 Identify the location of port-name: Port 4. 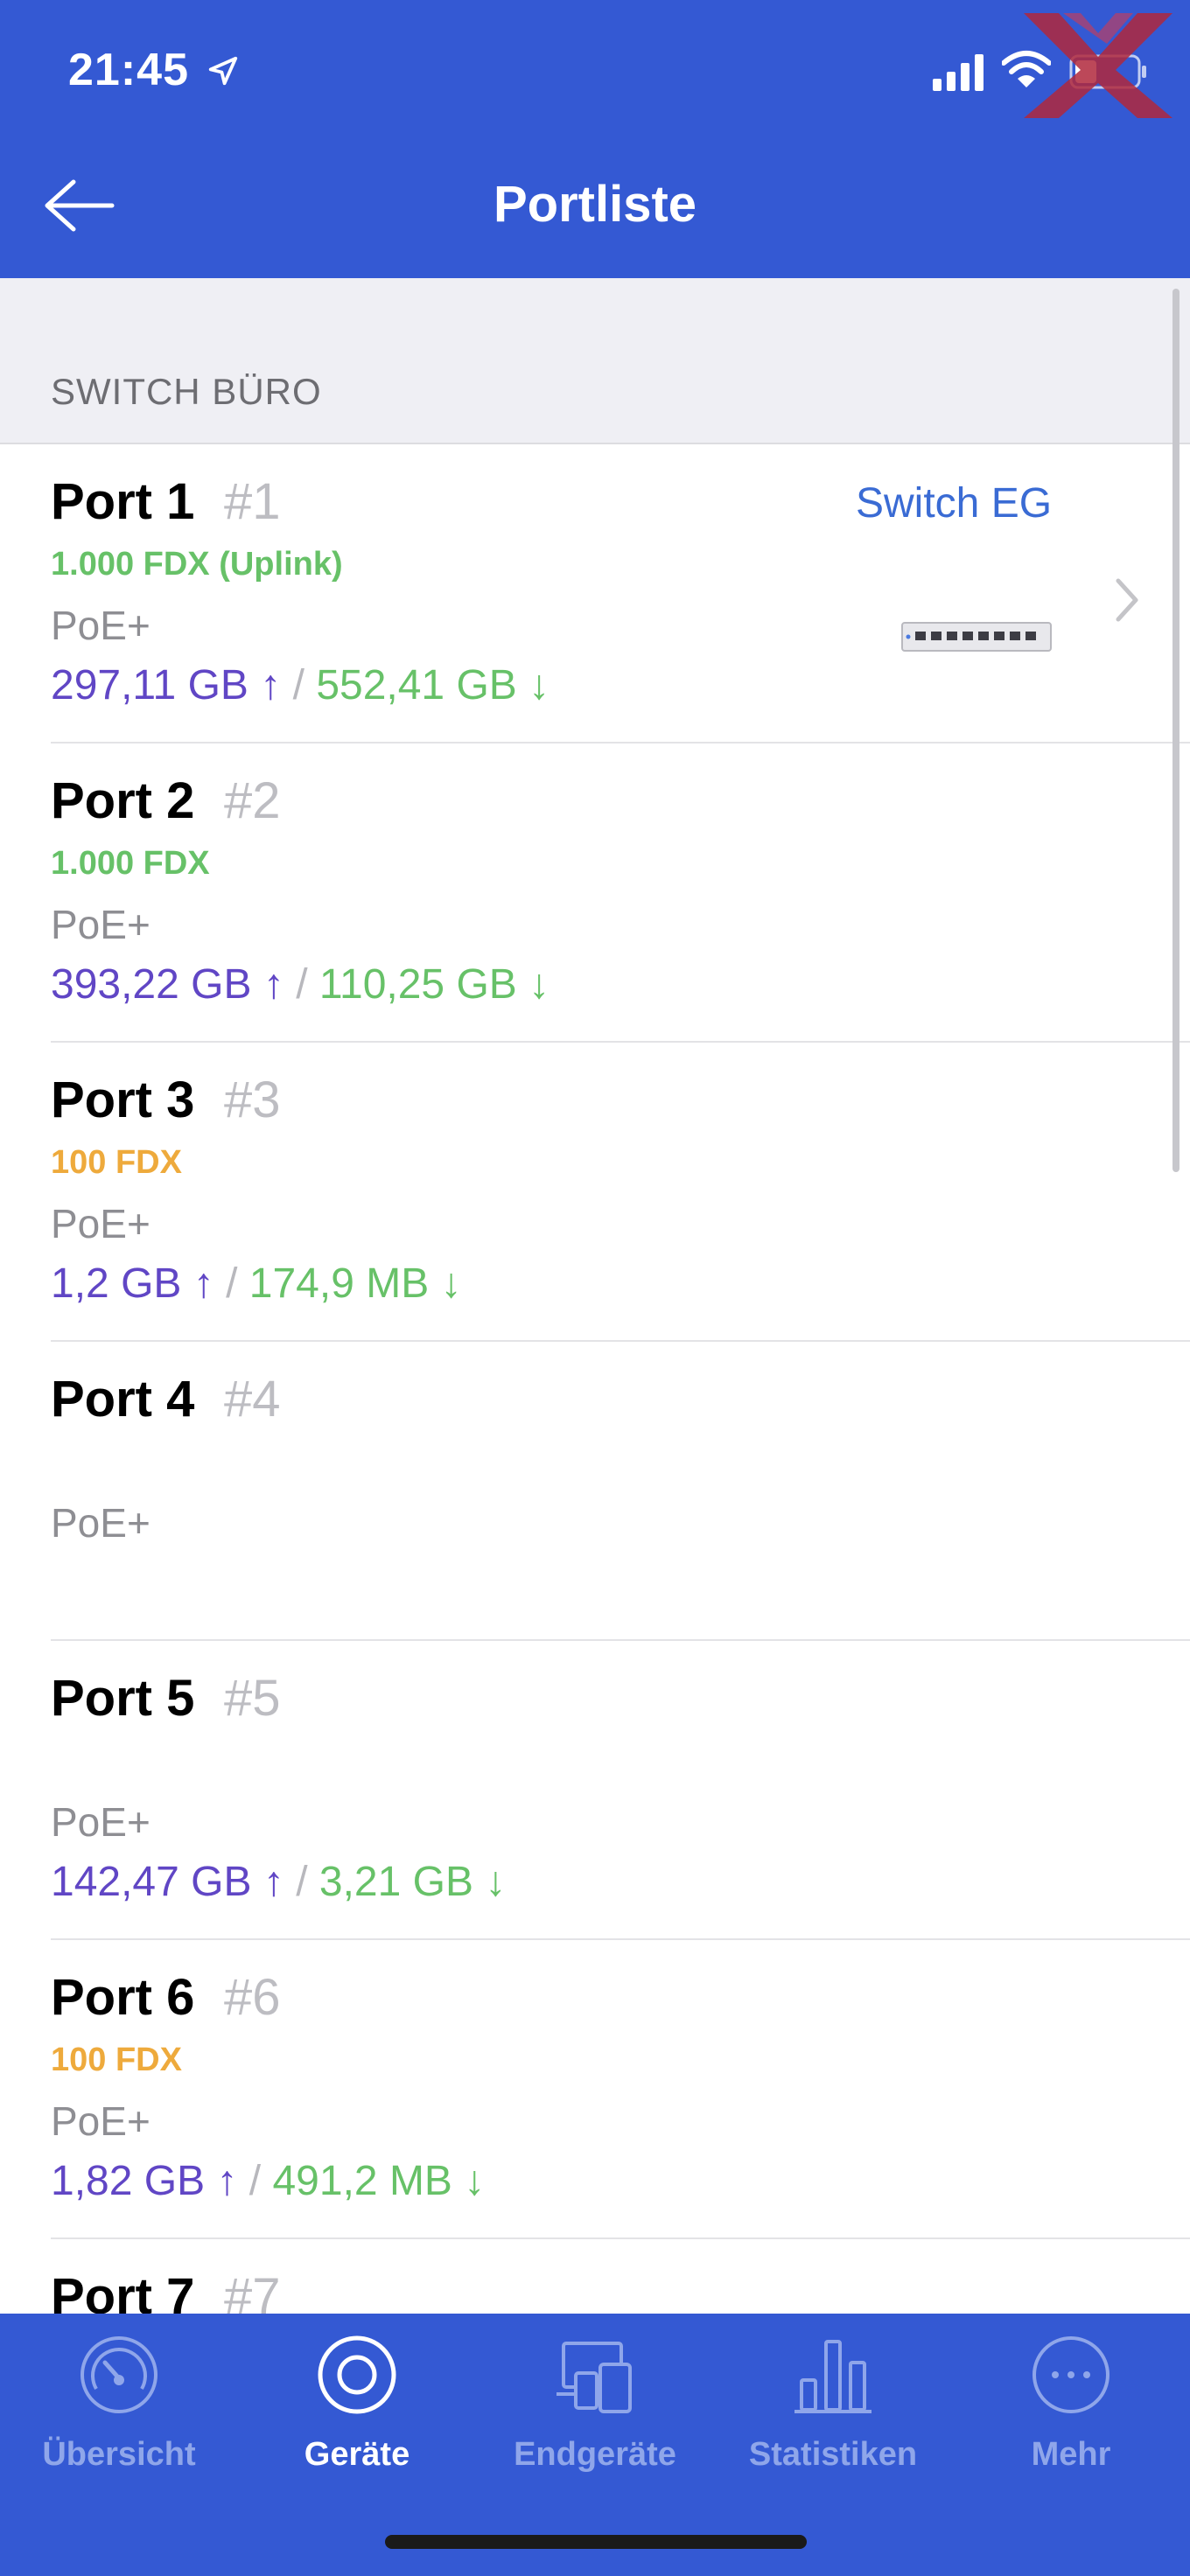
(123, 1399).